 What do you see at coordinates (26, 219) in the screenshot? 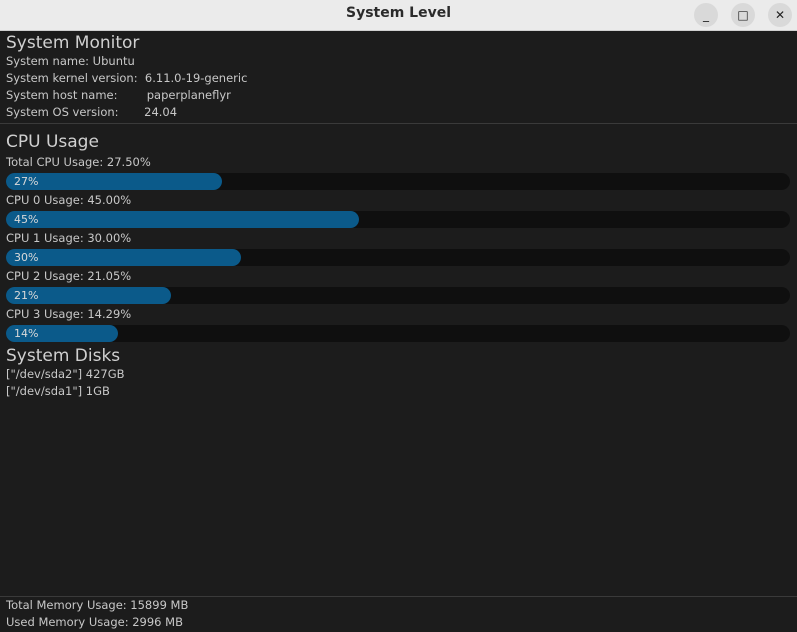
I see `progress-label: 45%` at bounding box center [26, 219].